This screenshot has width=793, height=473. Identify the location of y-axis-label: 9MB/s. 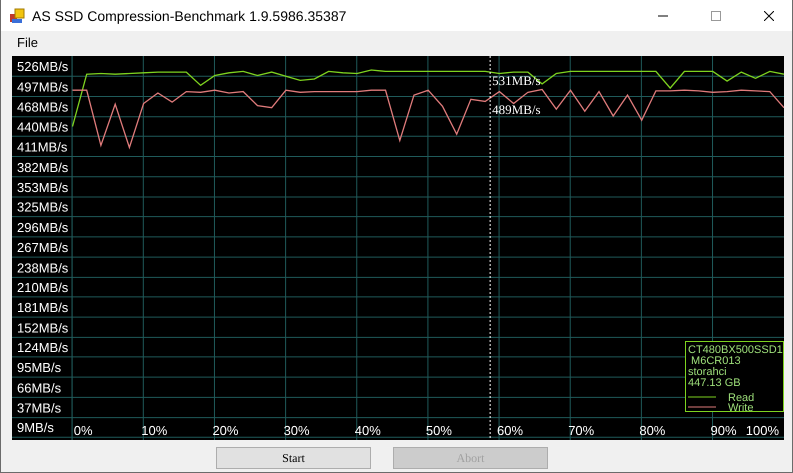
(35, 428).